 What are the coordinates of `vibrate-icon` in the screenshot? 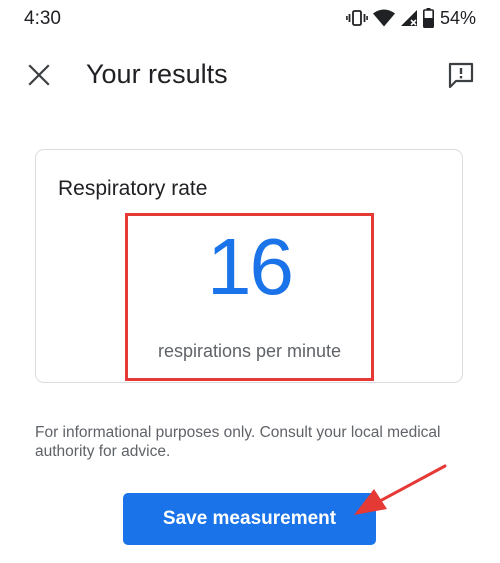 It's located at (357, 18).